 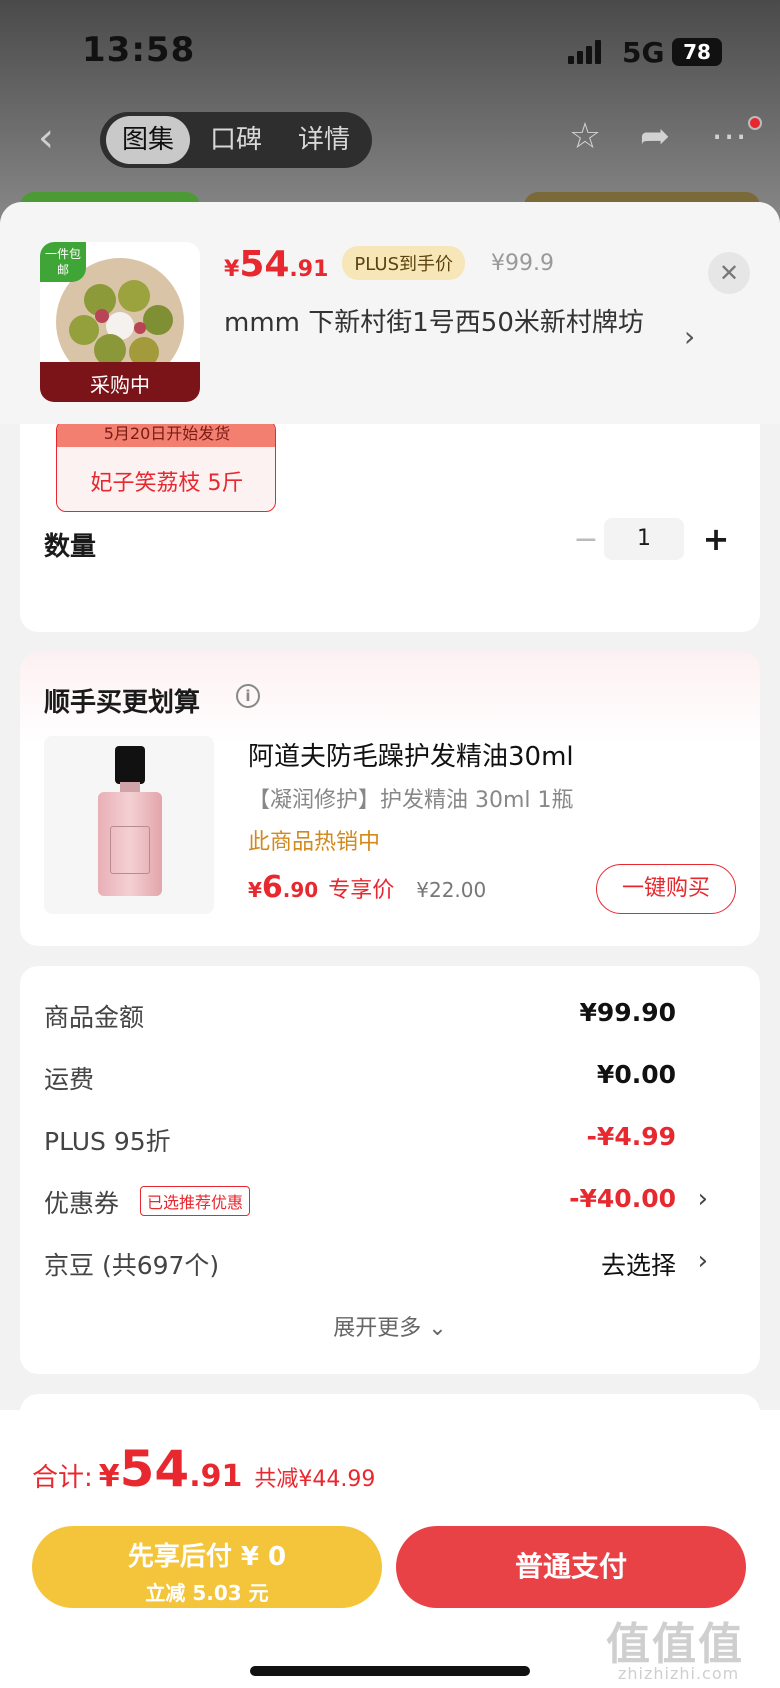 I want to click on total-price: 合计: ¥ 54 .91 共减¥44.99, so click(x=203, y=1469).